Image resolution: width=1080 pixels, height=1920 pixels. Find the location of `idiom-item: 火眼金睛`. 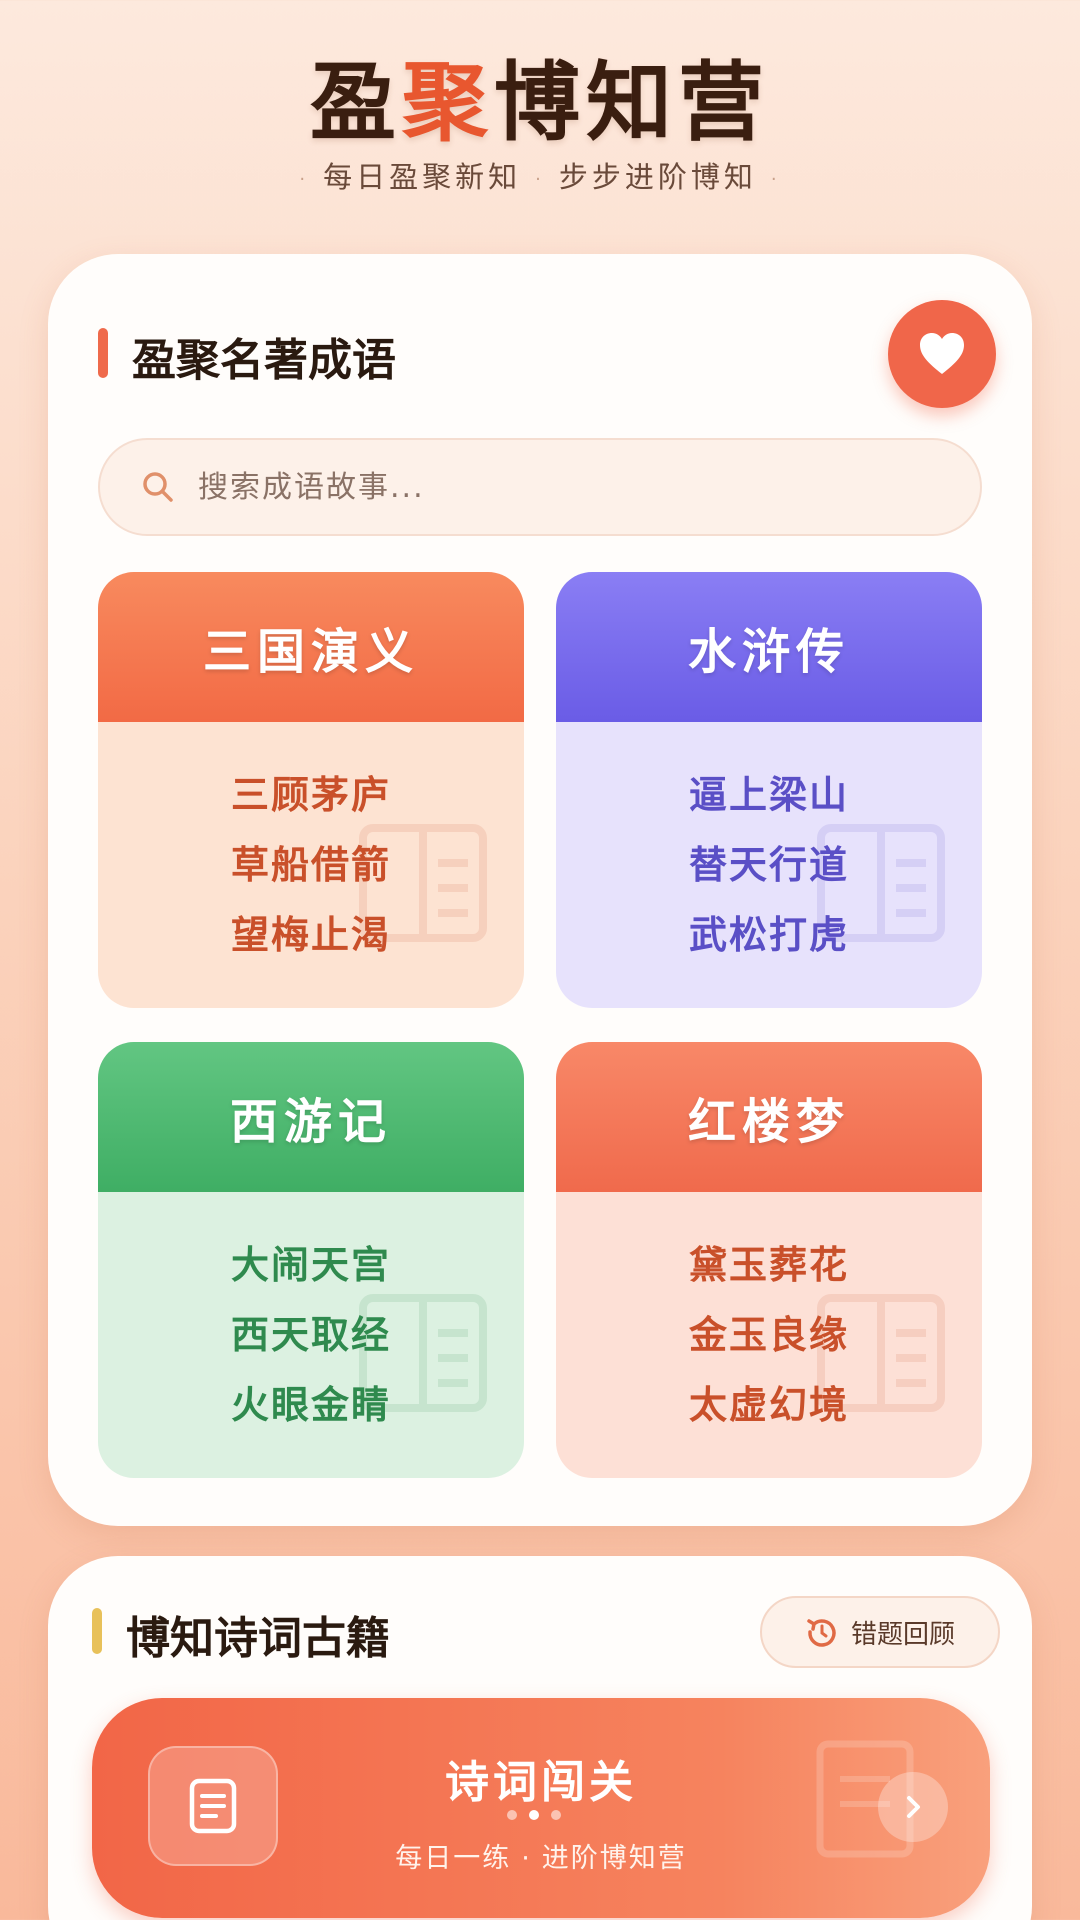

idiom-item: 火眼金睛 is located at coordinates (311, 1405).